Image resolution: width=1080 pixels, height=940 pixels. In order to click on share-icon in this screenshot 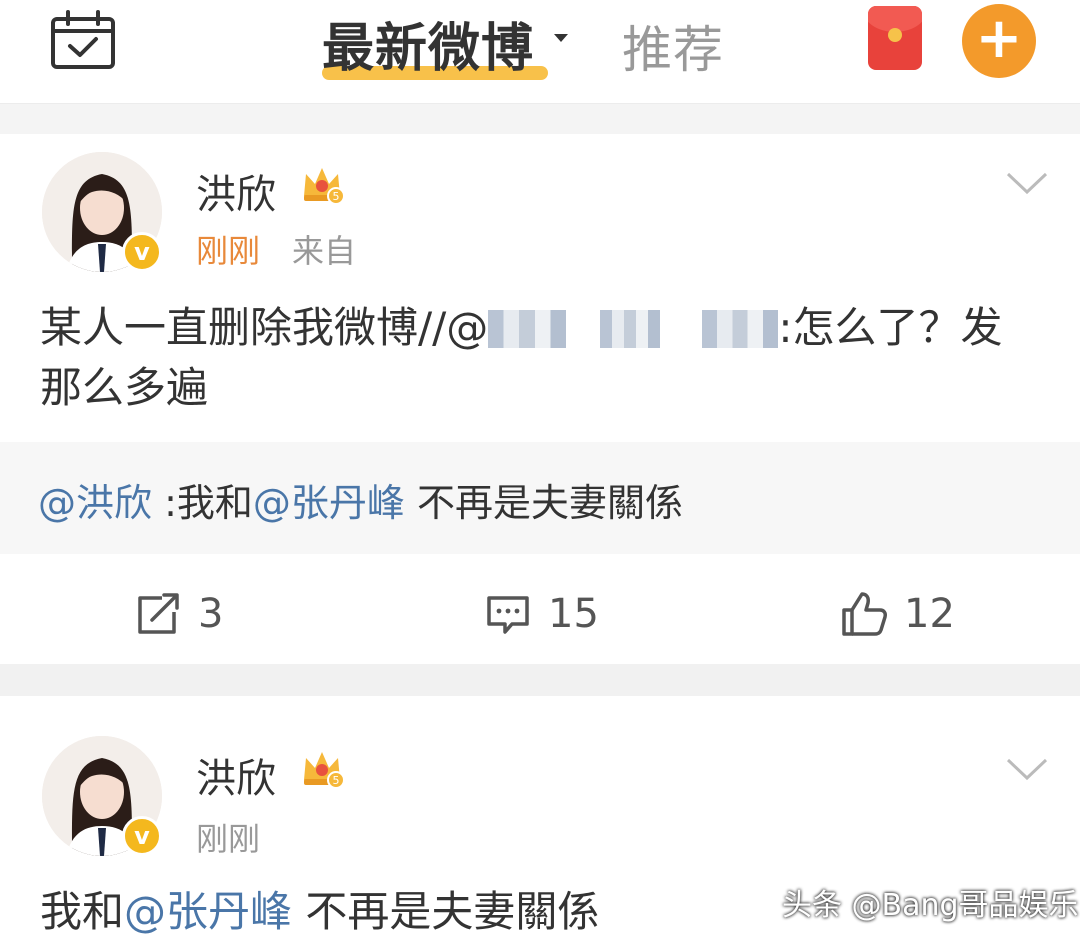, I will do `click(158, 613)`.